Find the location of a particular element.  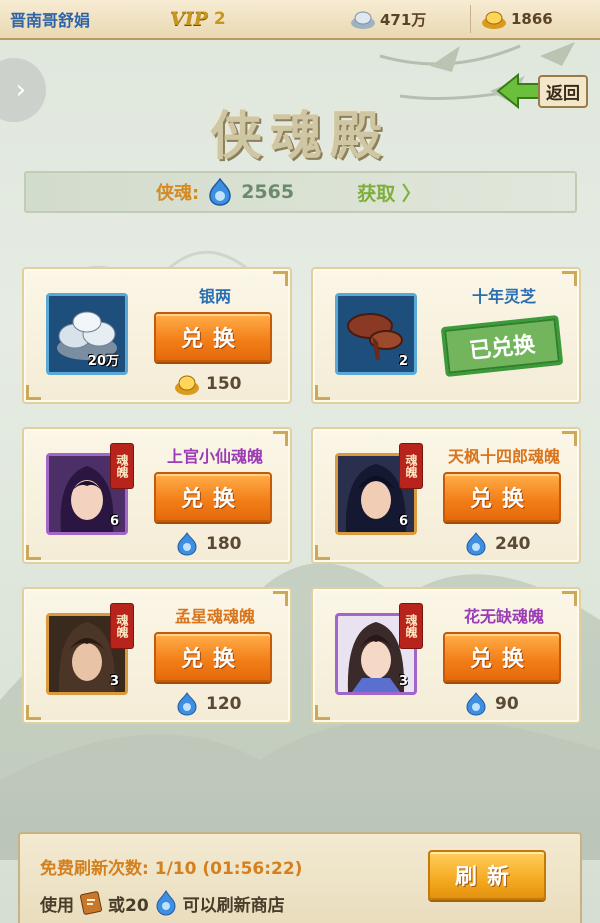

silver-currency: 471万 is located at coordinates (405, 19).